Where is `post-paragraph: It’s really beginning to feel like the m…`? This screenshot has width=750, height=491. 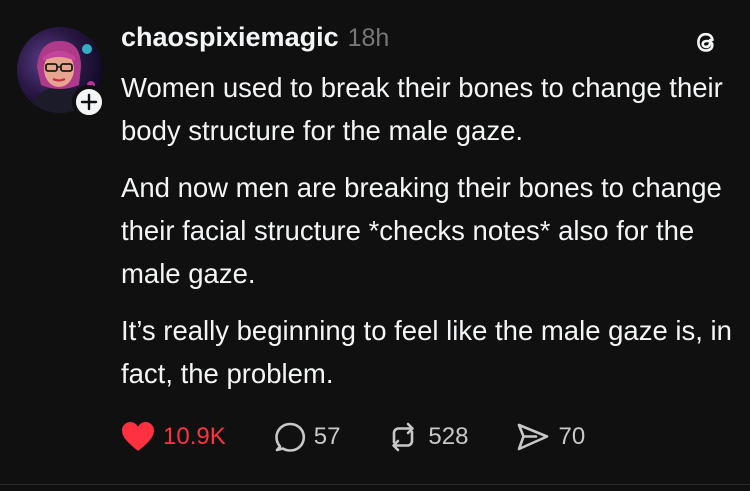
post-paragraph: It’s really beginning to feel like the m… is located at coordinates (426, 352).